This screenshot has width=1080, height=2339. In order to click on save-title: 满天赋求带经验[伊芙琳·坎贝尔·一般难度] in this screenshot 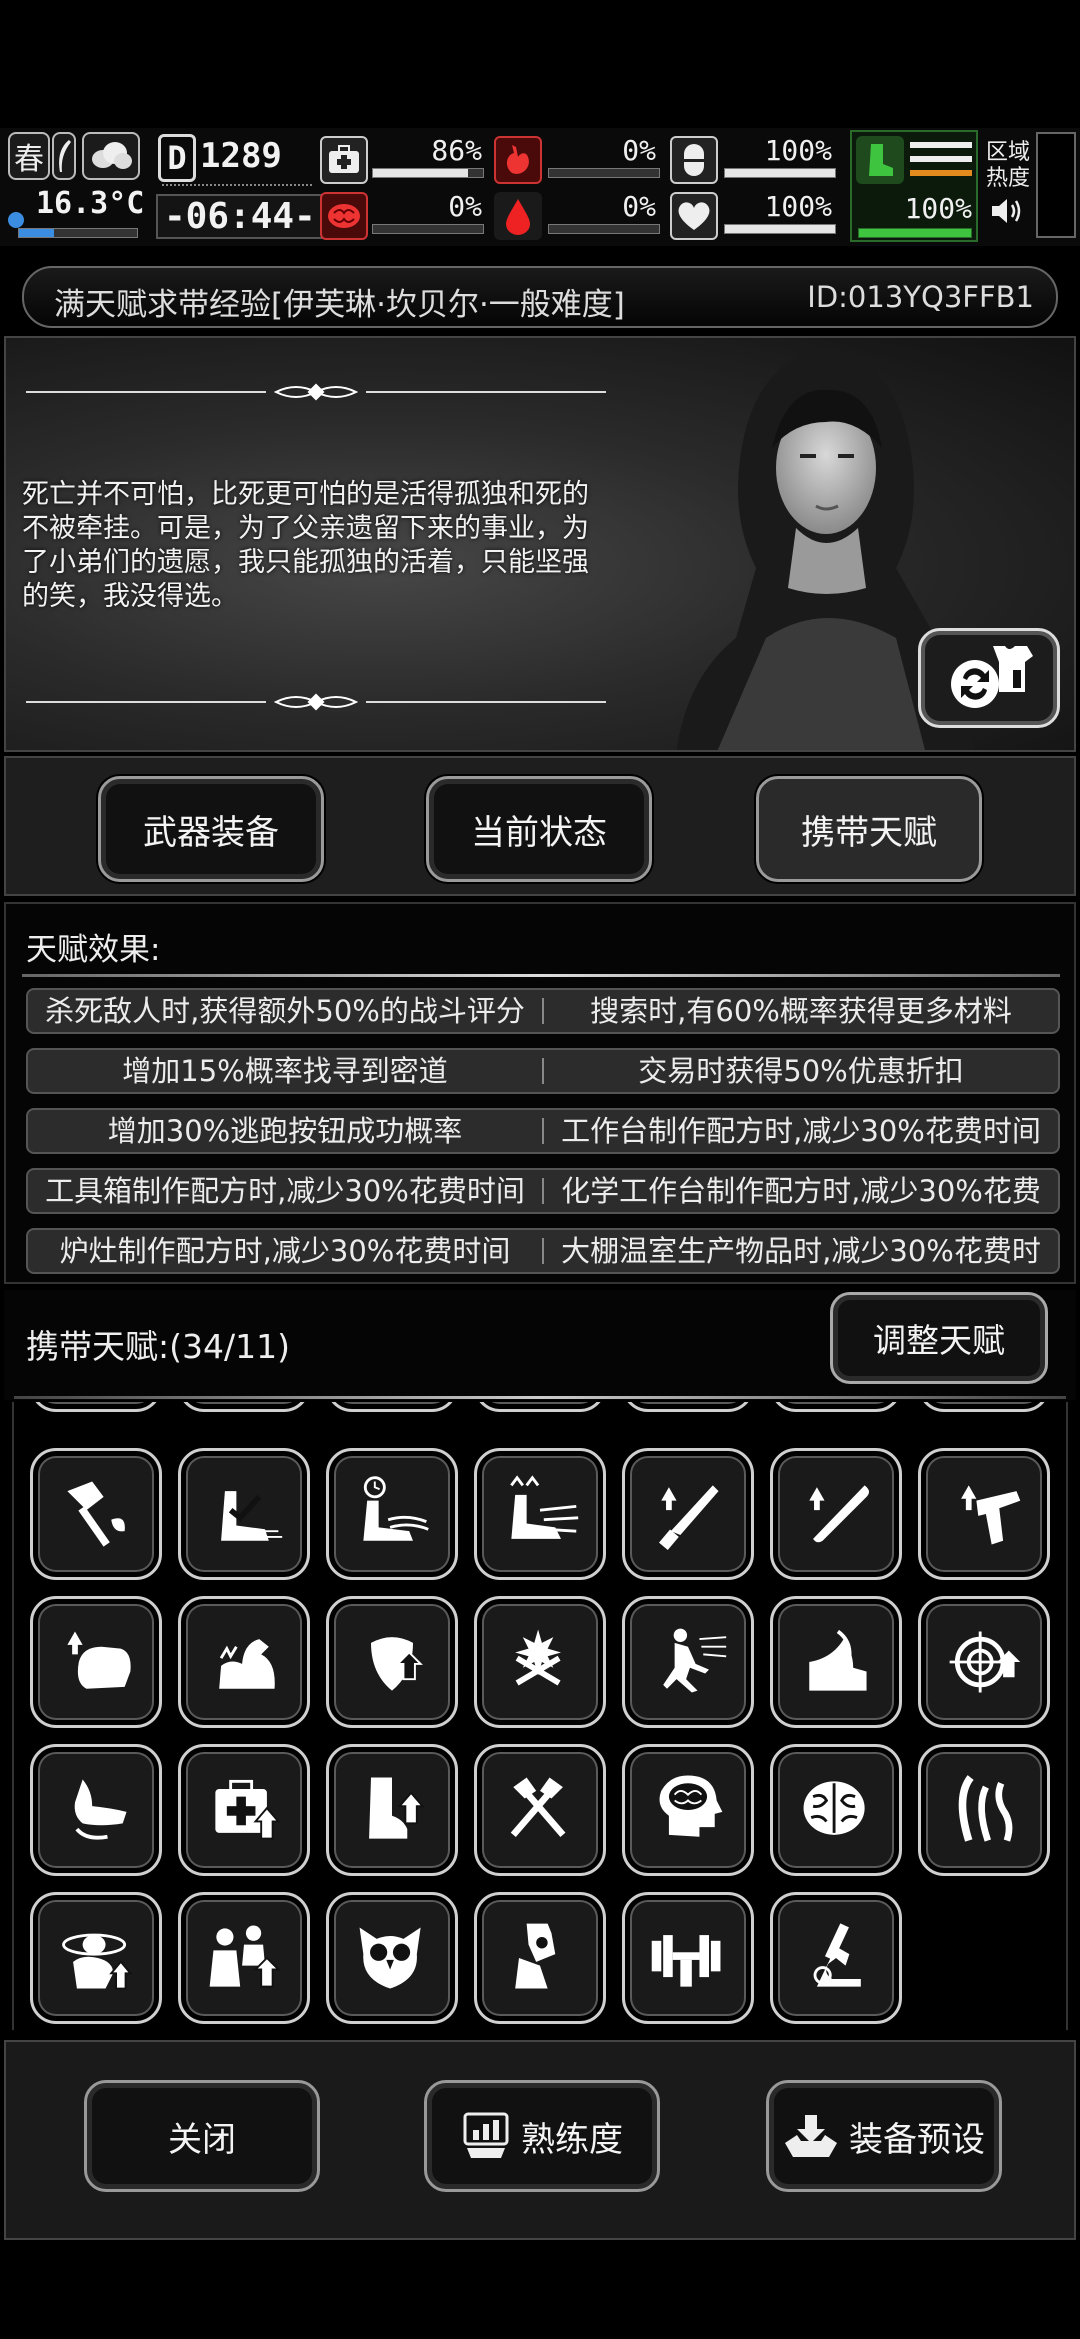, I will do `click(339, 305)`.